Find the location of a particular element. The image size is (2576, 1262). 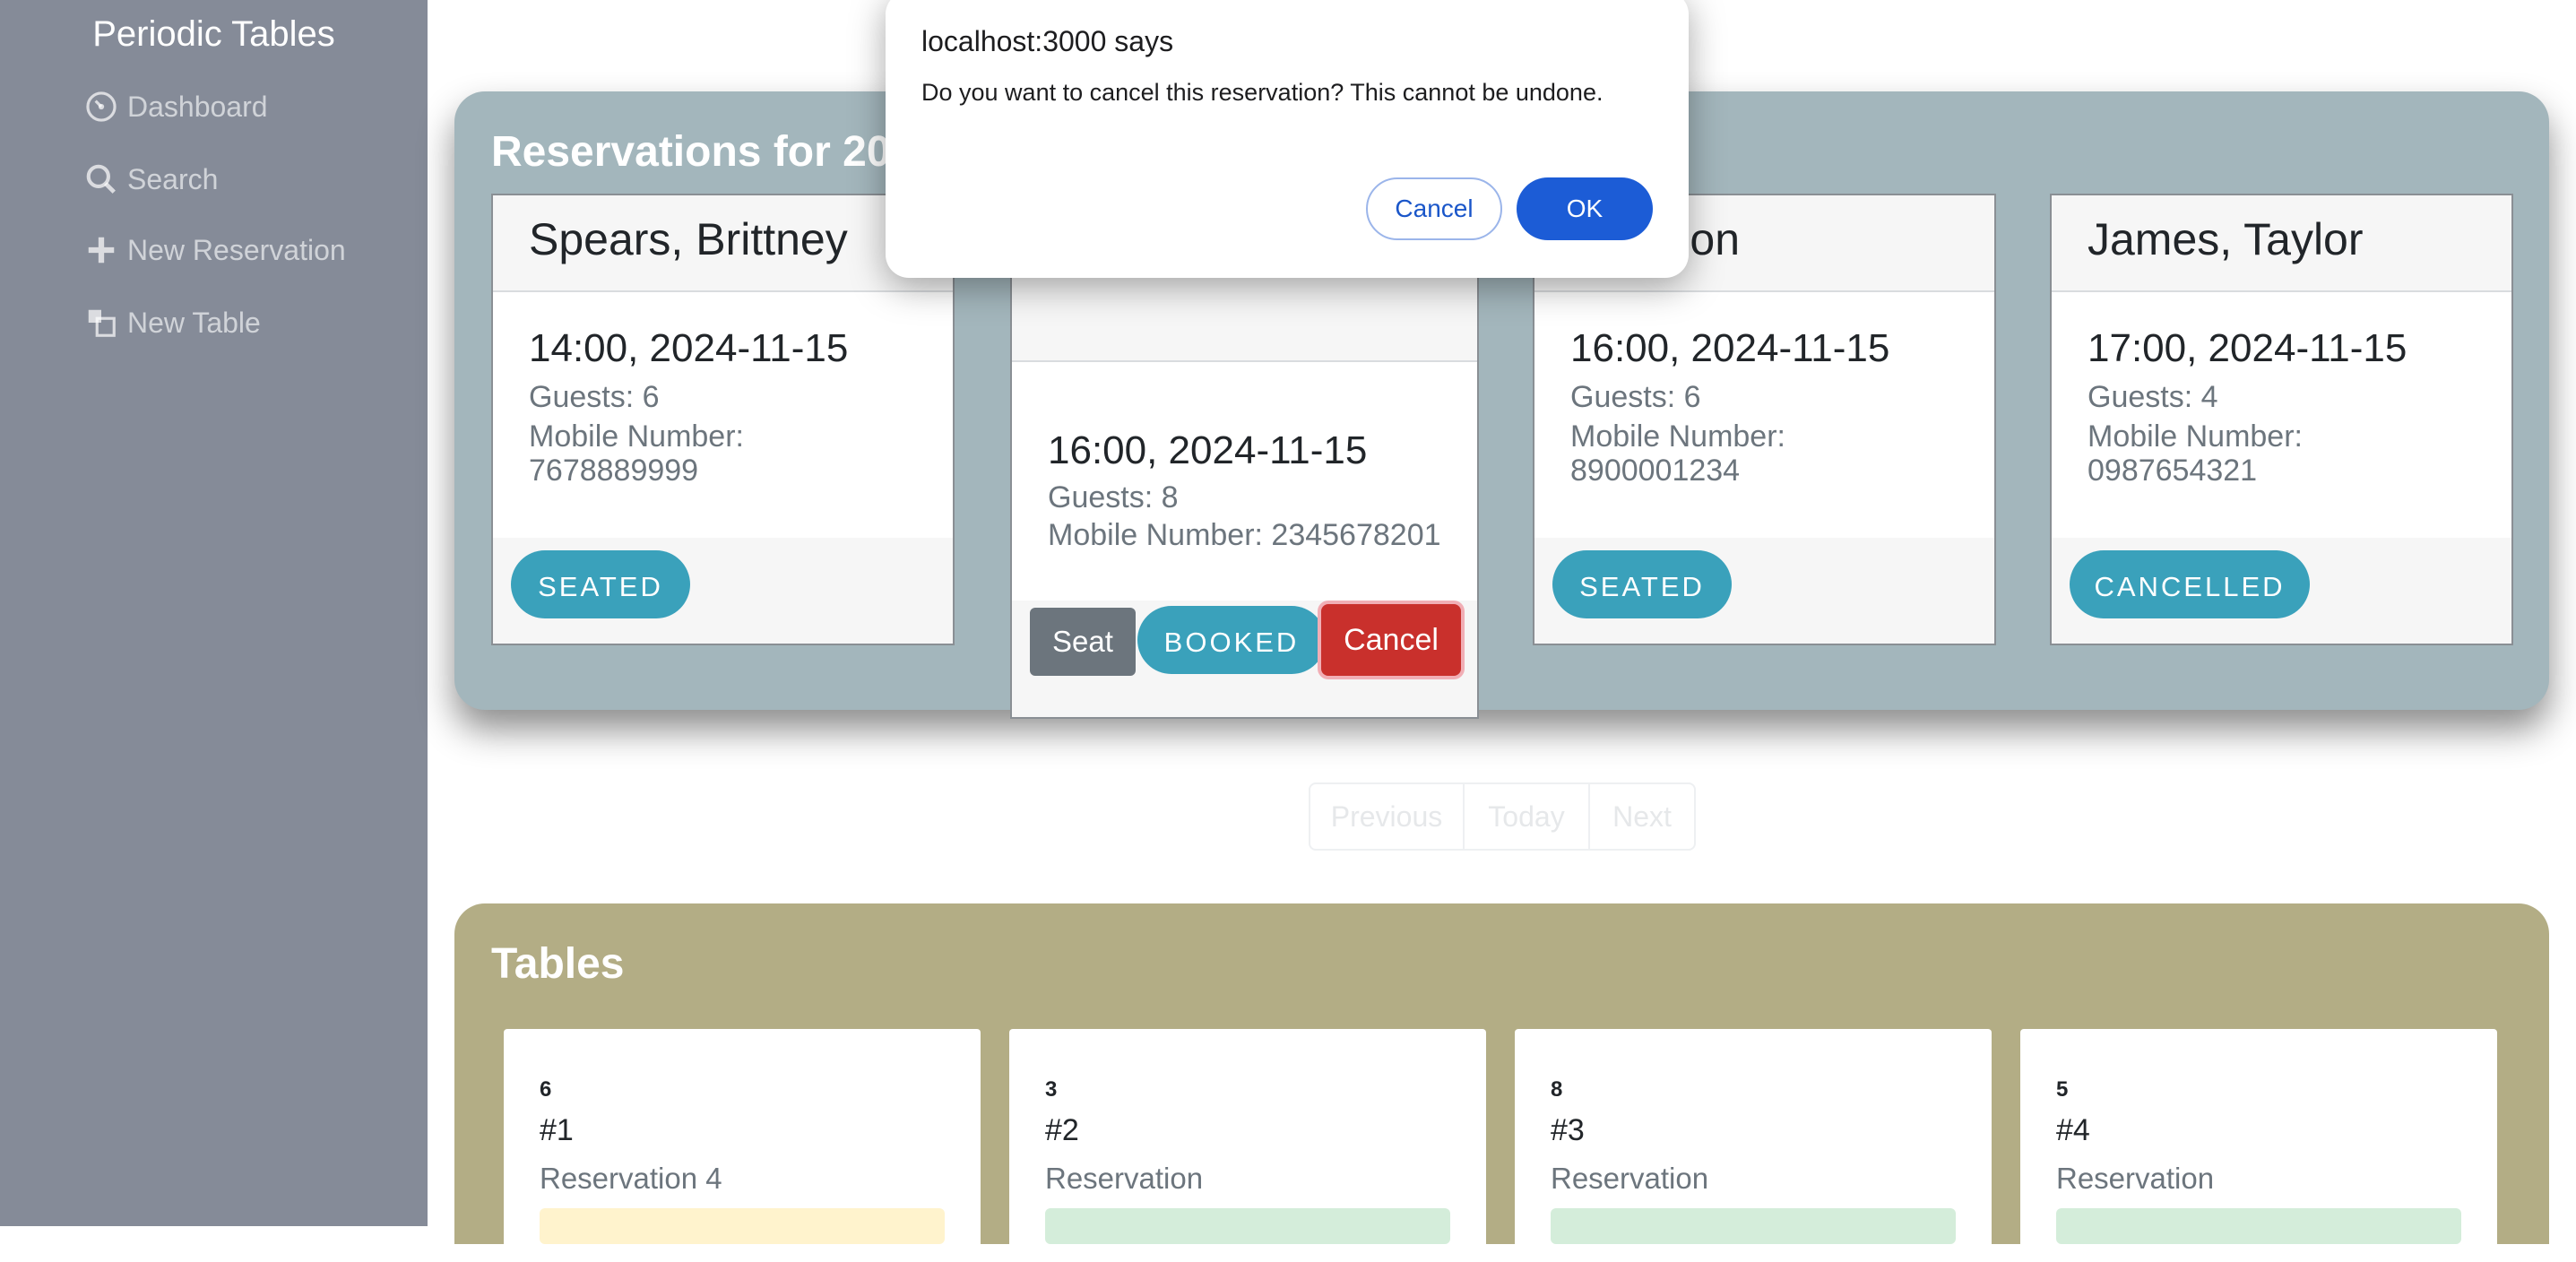

table-capacity: 8 is located at coordinates (1557, 1089).